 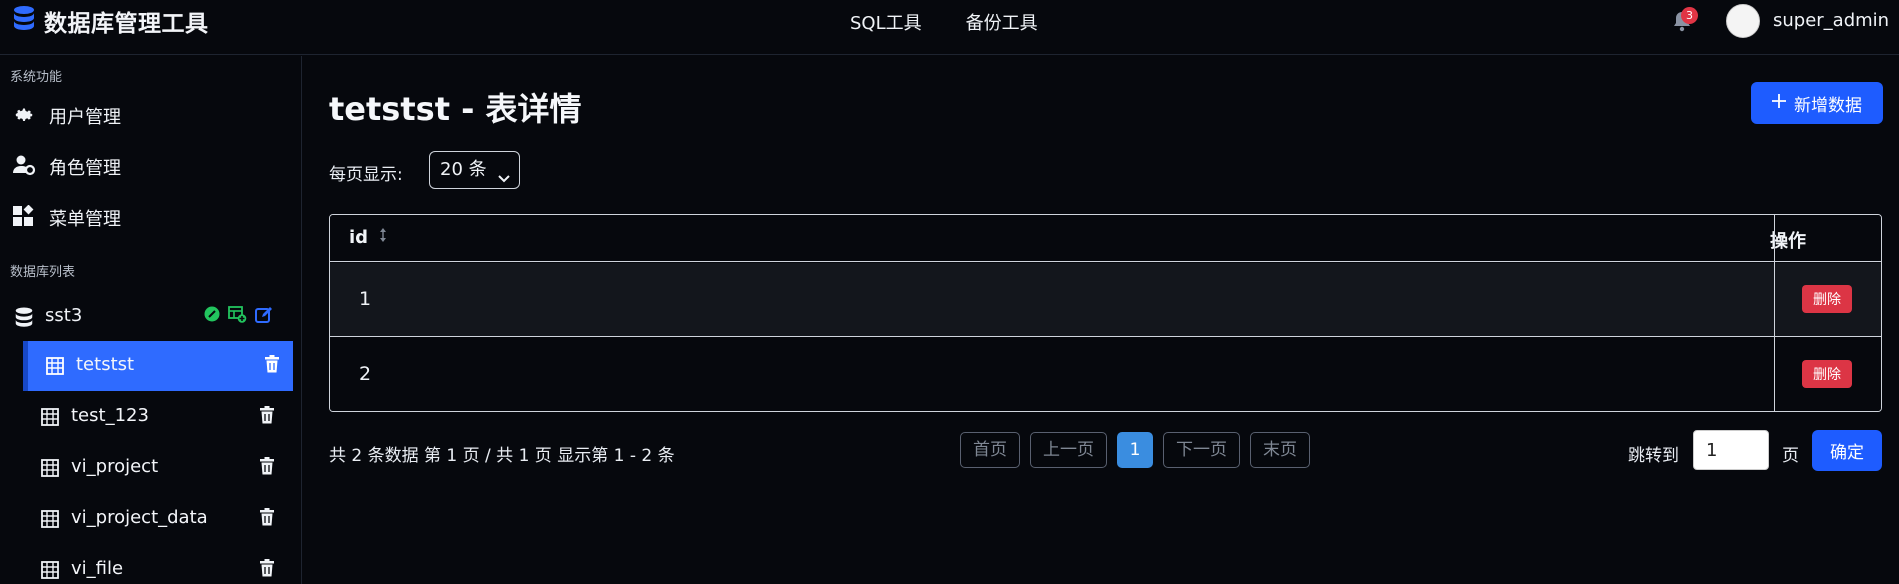 I want to click on plus-icon, so click(x=1779, y=103).